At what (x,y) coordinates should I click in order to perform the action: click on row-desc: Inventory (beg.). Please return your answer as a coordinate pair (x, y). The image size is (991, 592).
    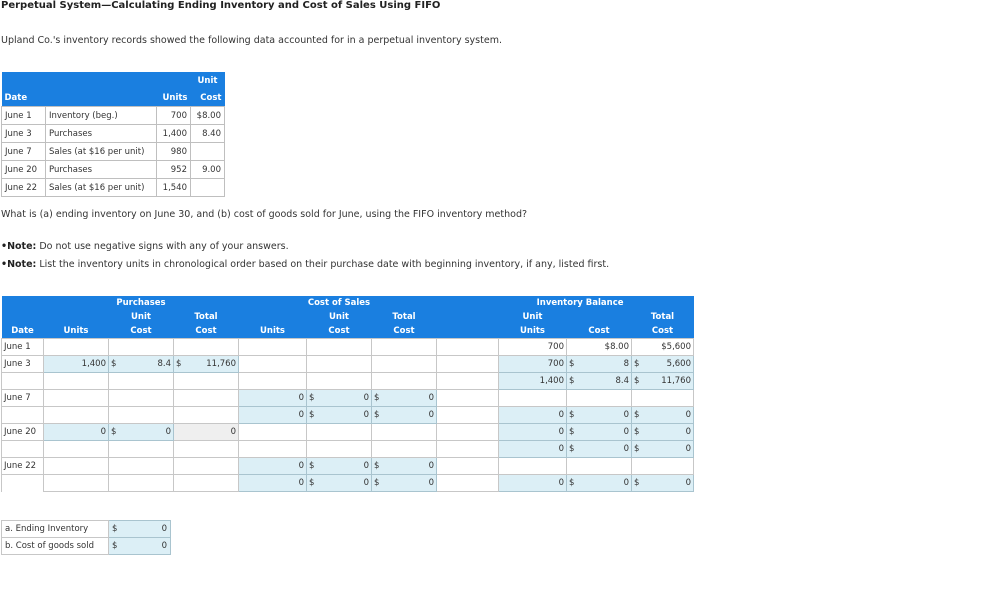
    Looking at the image, I should click on (101, 115).